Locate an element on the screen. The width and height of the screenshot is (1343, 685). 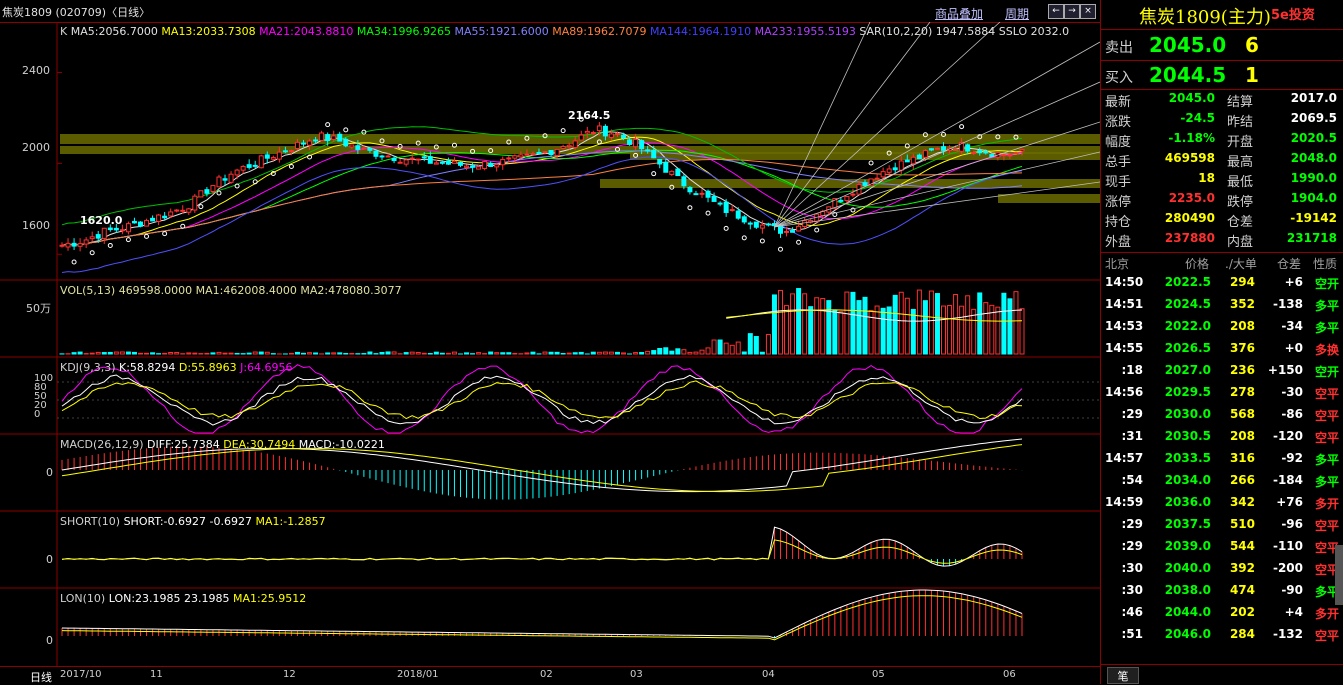
high-annotation: 2164.5 is located at coordinates (589, 115).